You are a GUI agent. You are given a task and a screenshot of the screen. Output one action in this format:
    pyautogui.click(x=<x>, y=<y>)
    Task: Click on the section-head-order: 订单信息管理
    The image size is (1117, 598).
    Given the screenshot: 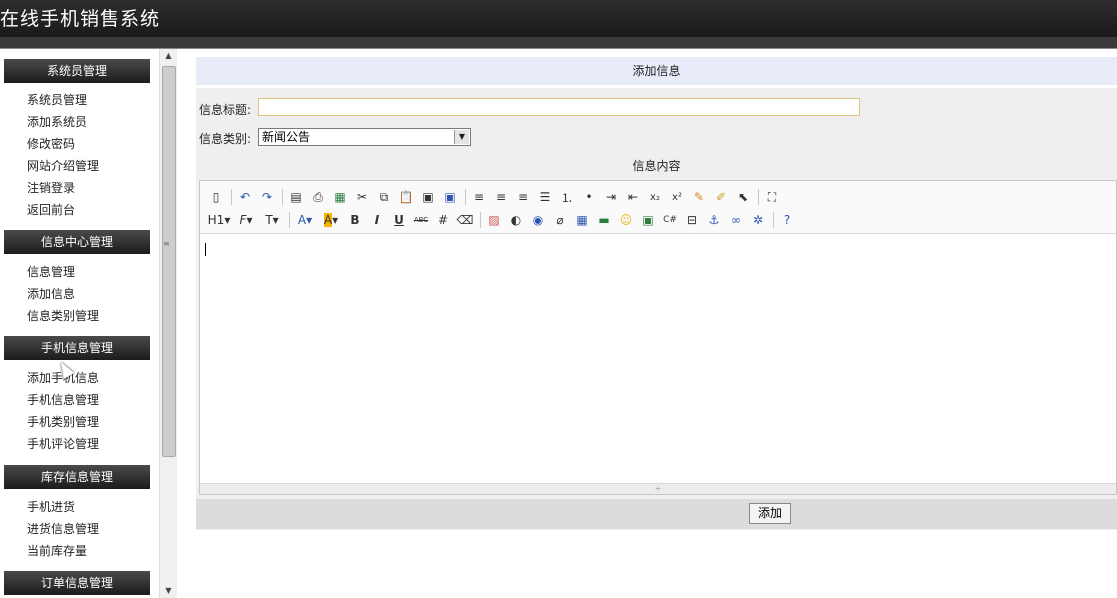 What is the action you would take?
    pyautogui.click(x=77, y=583)
    